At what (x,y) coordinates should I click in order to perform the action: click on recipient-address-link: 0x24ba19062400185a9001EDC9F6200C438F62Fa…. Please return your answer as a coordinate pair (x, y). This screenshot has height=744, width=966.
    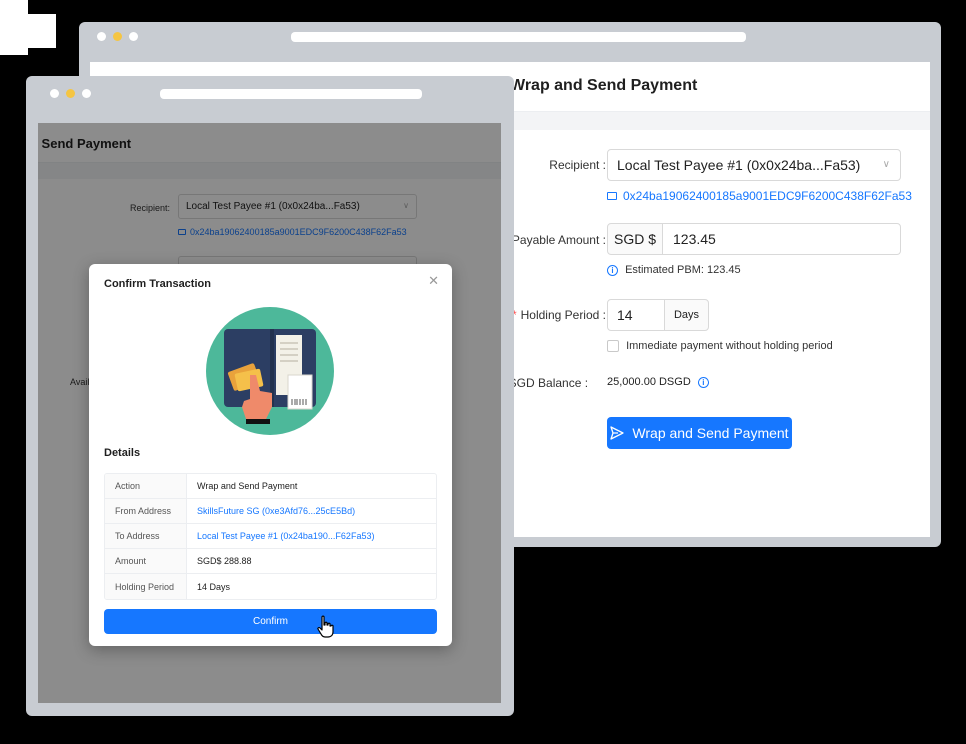
    Looking at the image, I should click on (759, 196).